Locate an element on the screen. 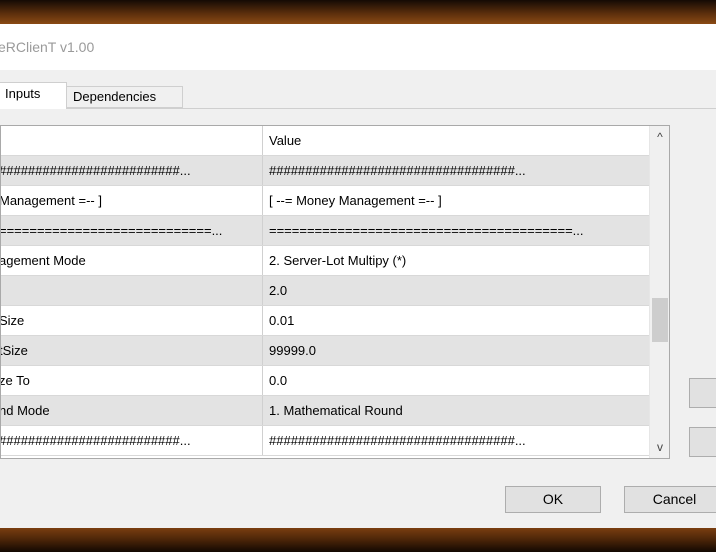  grid-header-row: Value is located at coordinates (325, 141).